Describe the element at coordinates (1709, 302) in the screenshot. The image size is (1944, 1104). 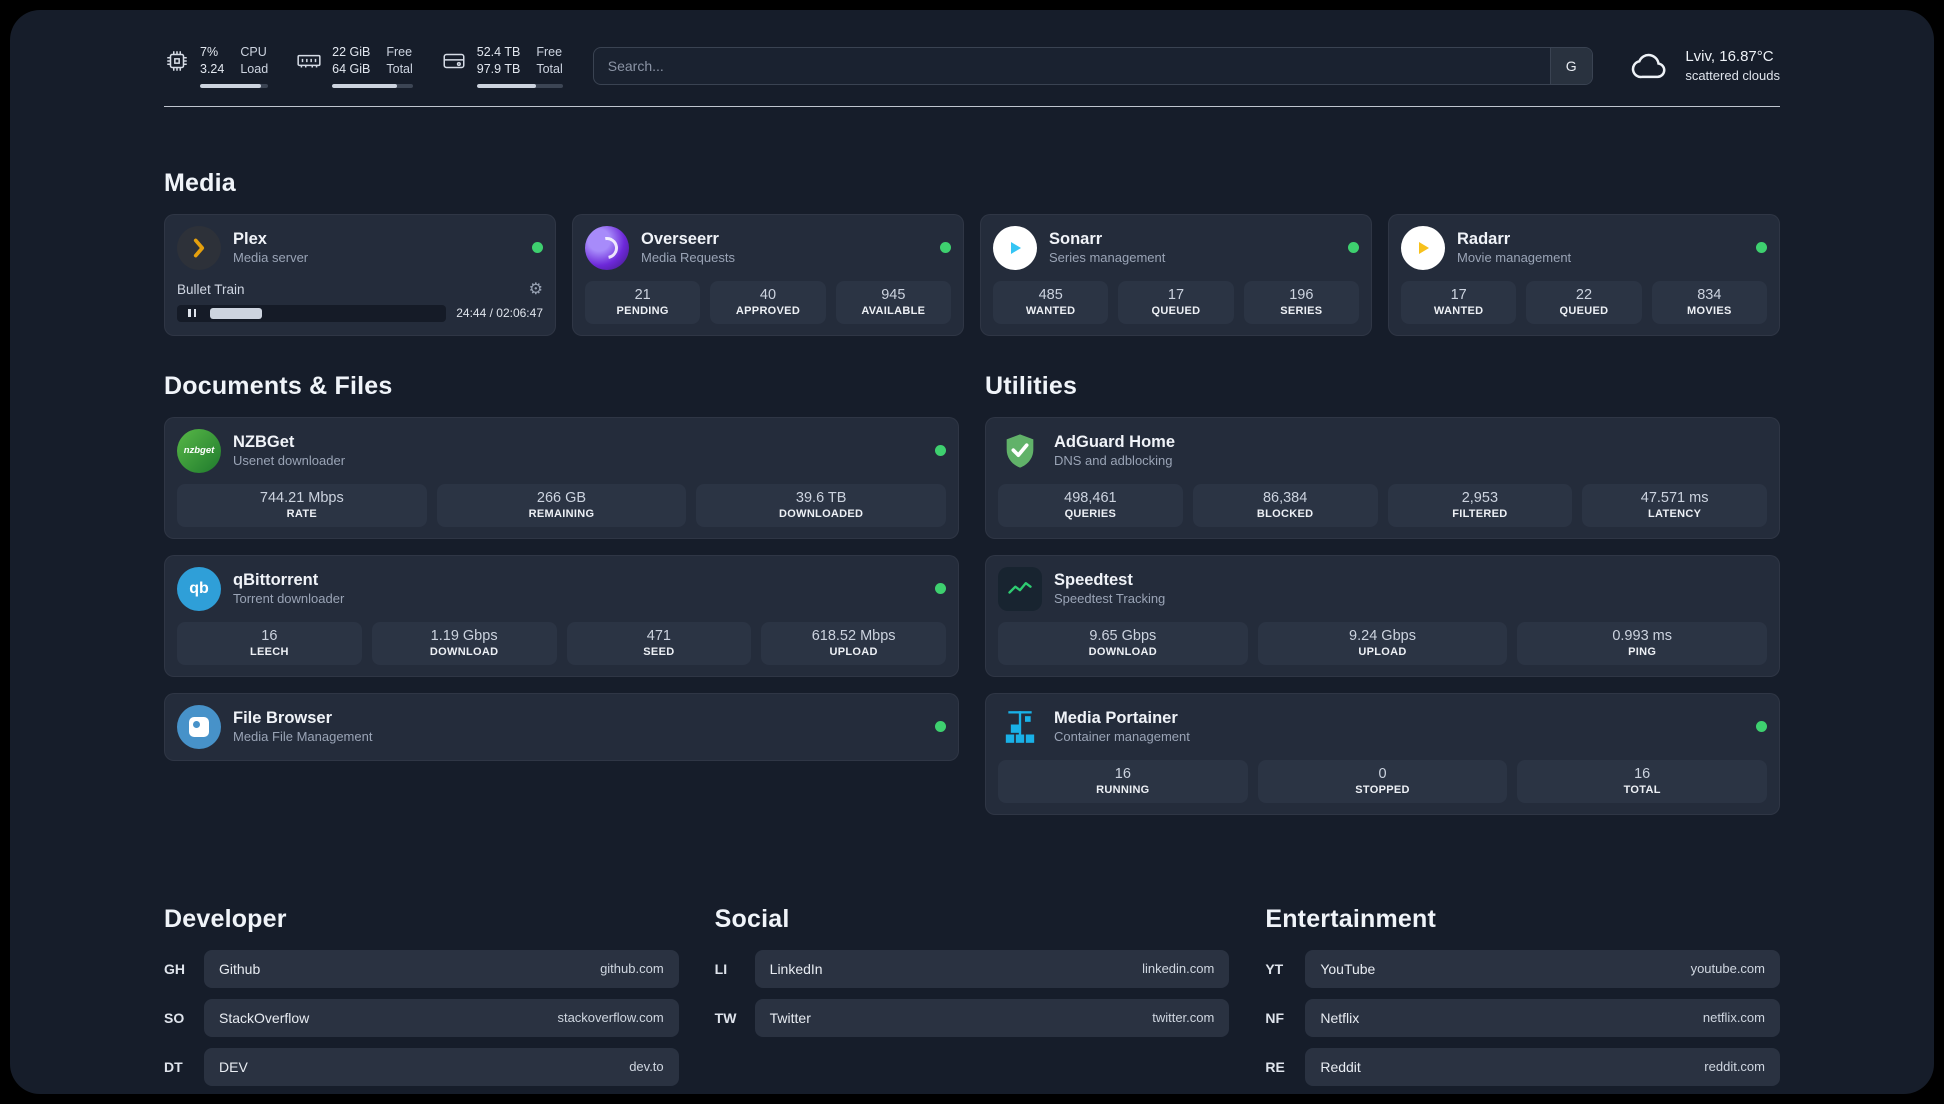
I see `stat-tile: 834 MOVIES` at that location.